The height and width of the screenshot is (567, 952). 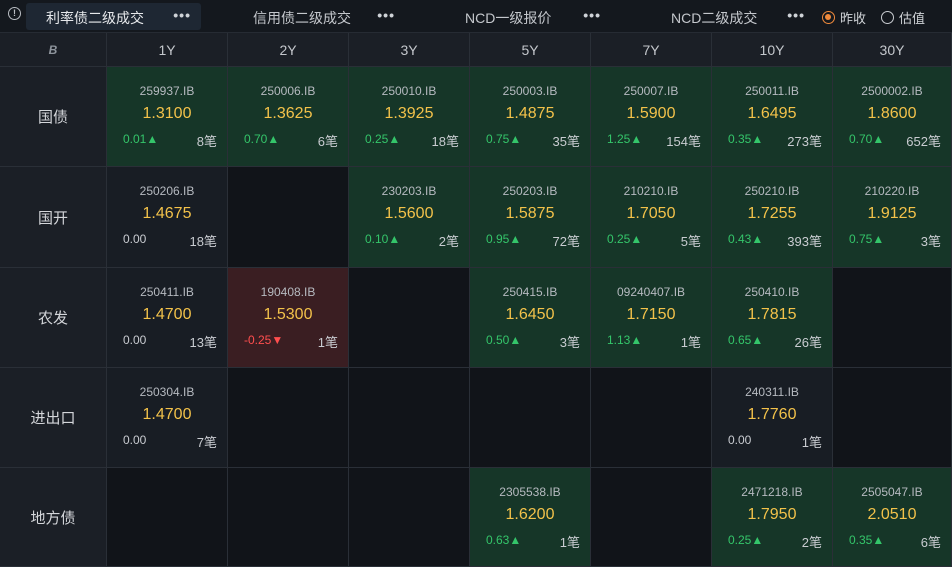 What do you see at coordinates (892, 217) in the screenshot?
I see `quote-cell: 210220.IB 1.9125 0.75▲ 3笔` at bounding box center [892, 217].